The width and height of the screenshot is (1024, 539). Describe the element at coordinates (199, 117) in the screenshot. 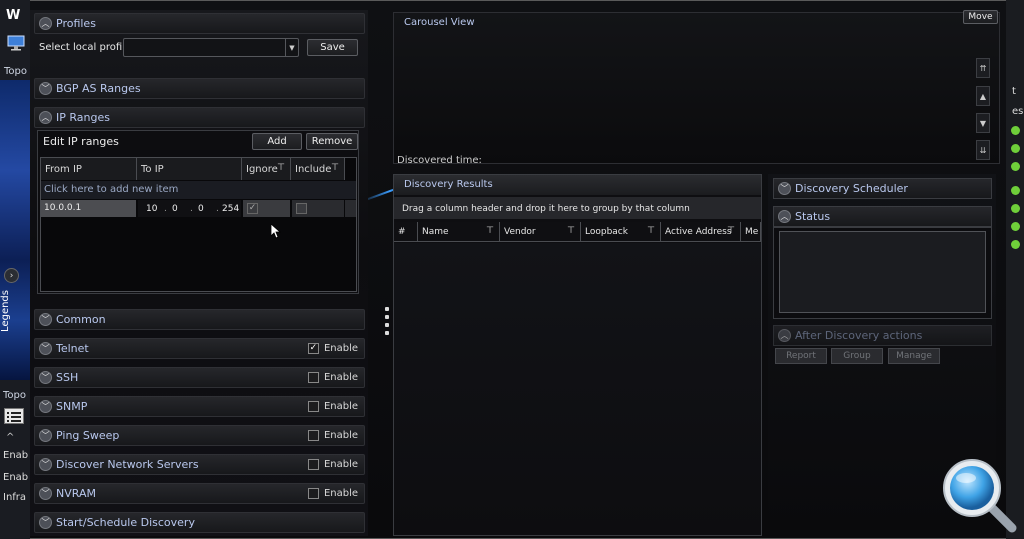

I see `section-ip-ranges: ︿ IP Ranges` at that location.